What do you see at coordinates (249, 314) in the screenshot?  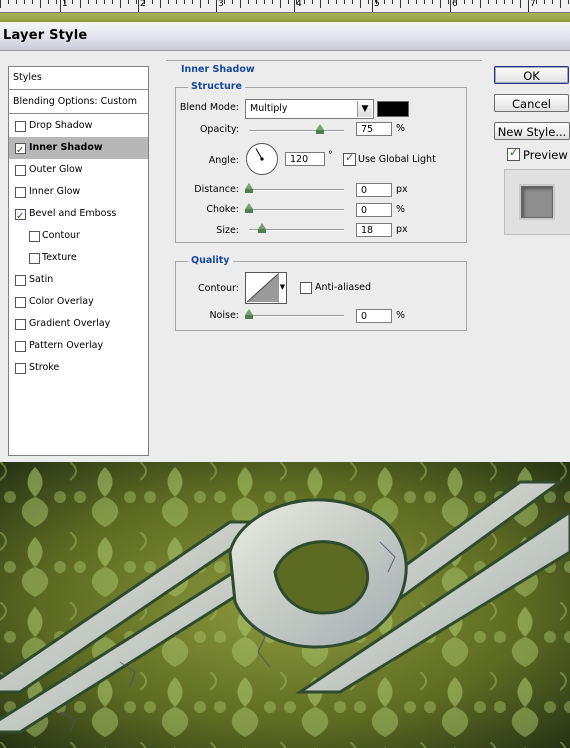 I see `noise-slider-thumb` at bounding box center [249, 314].